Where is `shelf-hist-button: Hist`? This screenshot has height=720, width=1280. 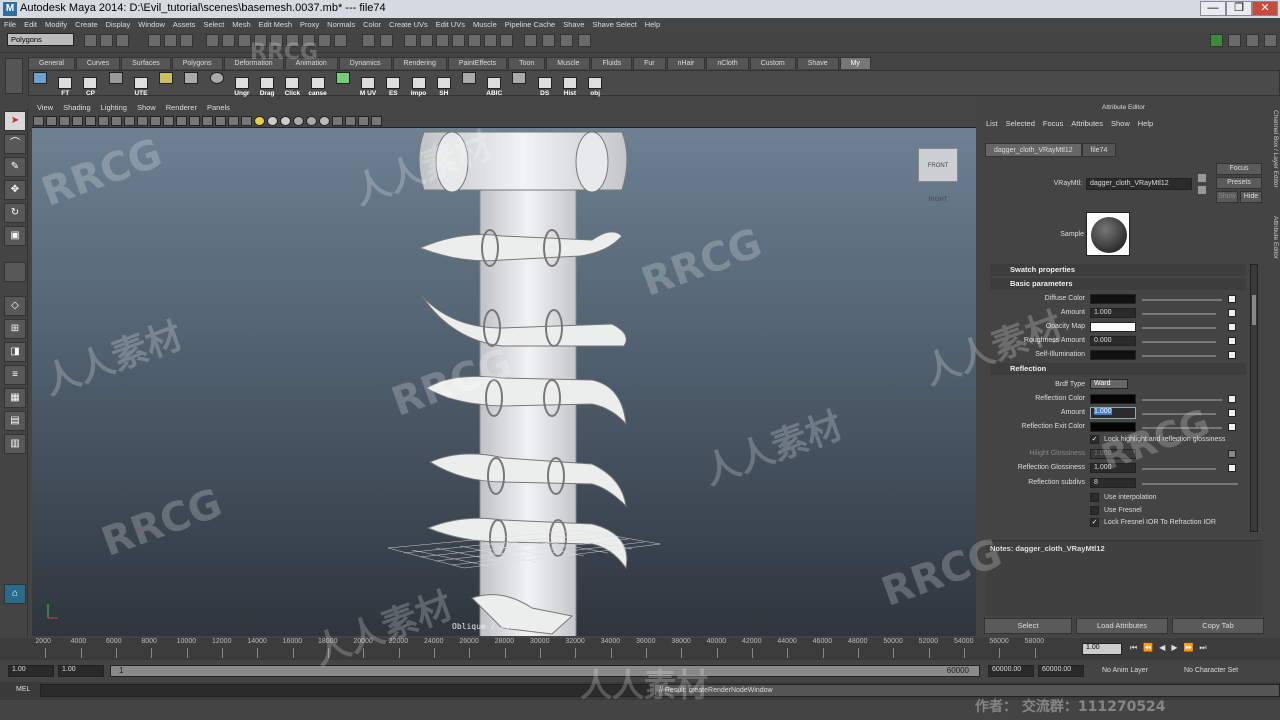 shelf-hist-button: Hist is located at coordinates (570, 88).